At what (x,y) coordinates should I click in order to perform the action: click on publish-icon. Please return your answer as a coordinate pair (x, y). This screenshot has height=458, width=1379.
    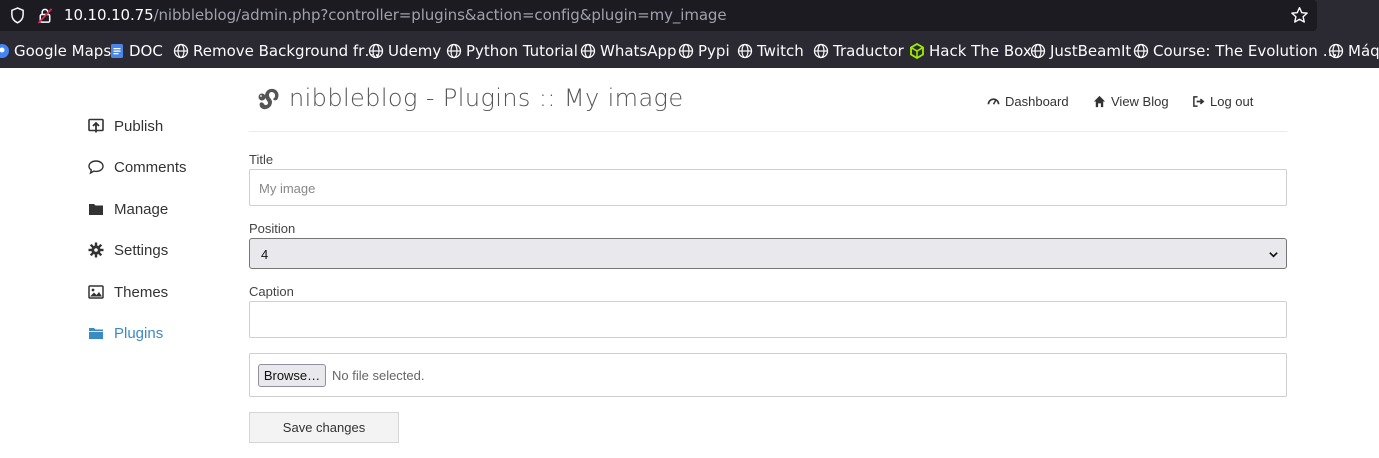
    Looking at the image, I should click on (101, 126).